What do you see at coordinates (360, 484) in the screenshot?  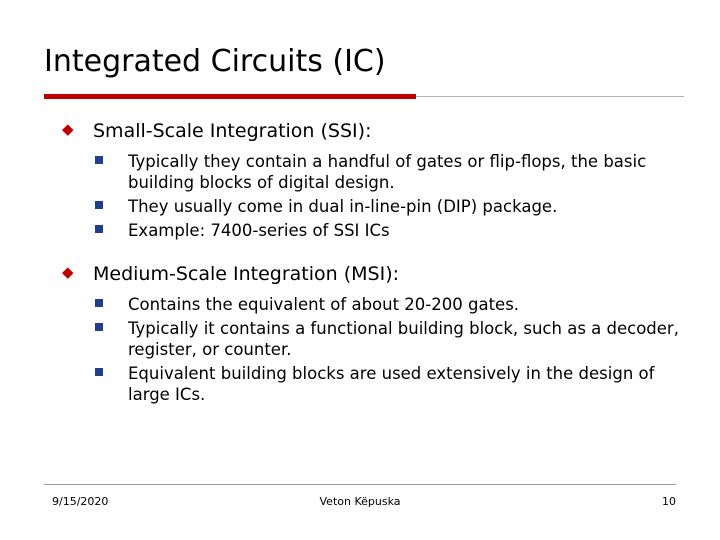 I see `footer-divider` at bounding box center [360, 484].